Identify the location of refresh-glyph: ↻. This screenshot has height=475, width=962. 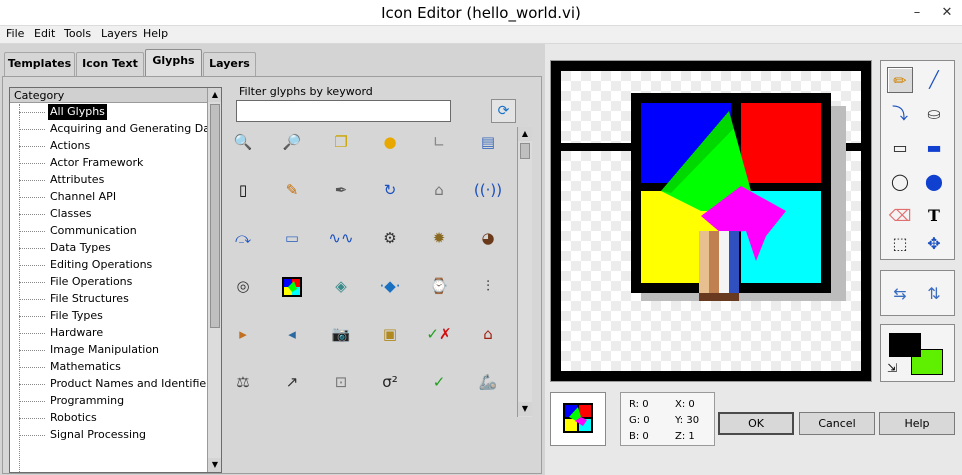
(390, 190).